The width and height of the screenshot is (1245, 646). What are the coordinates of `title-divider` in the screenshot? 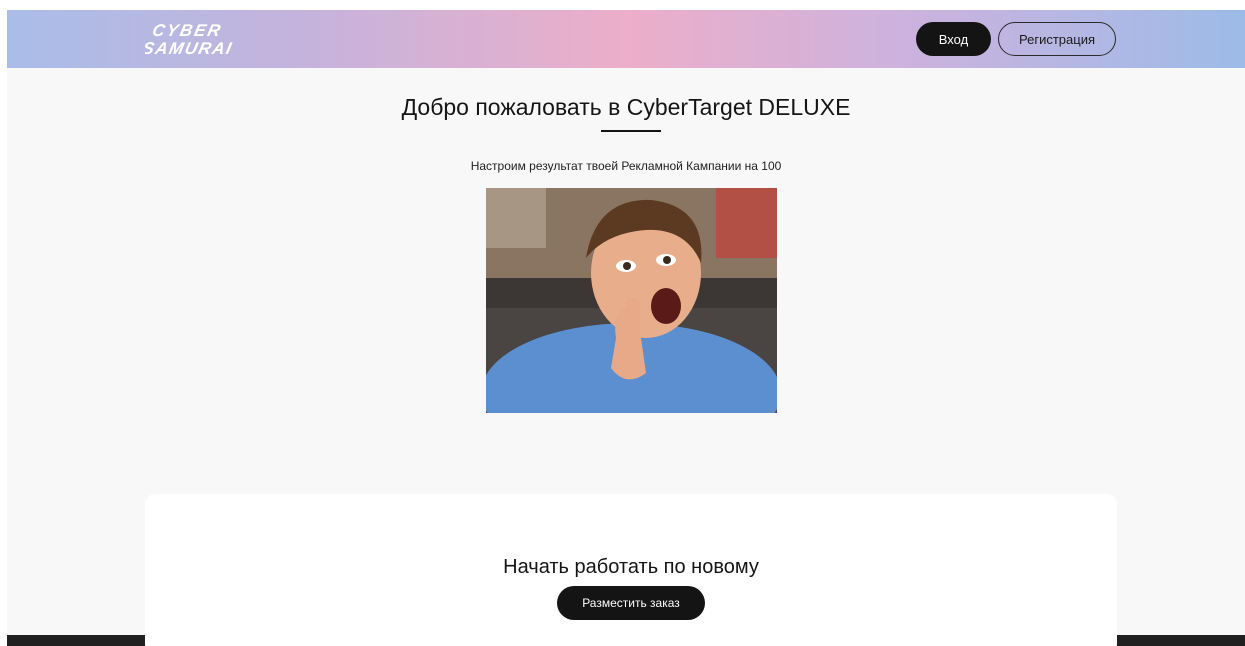 It's located at (631, 131).